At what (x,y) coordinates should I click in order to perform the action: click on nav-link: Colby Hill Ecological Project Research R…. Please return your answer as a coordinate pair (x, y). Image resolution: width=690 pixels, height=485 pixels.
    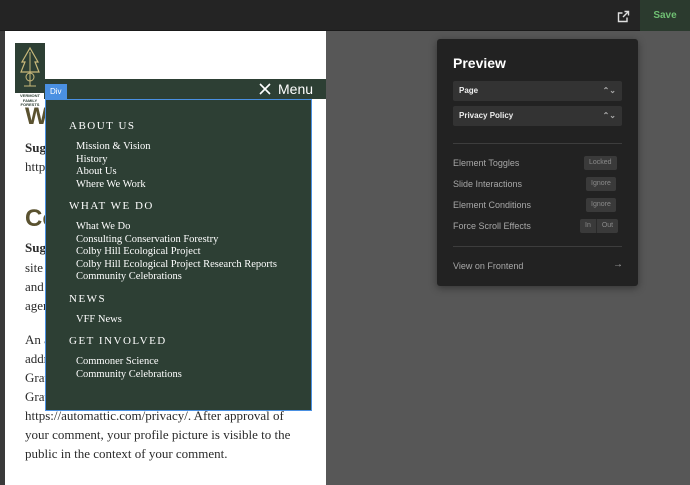
    Looking at the image, I should click on (189, 265).